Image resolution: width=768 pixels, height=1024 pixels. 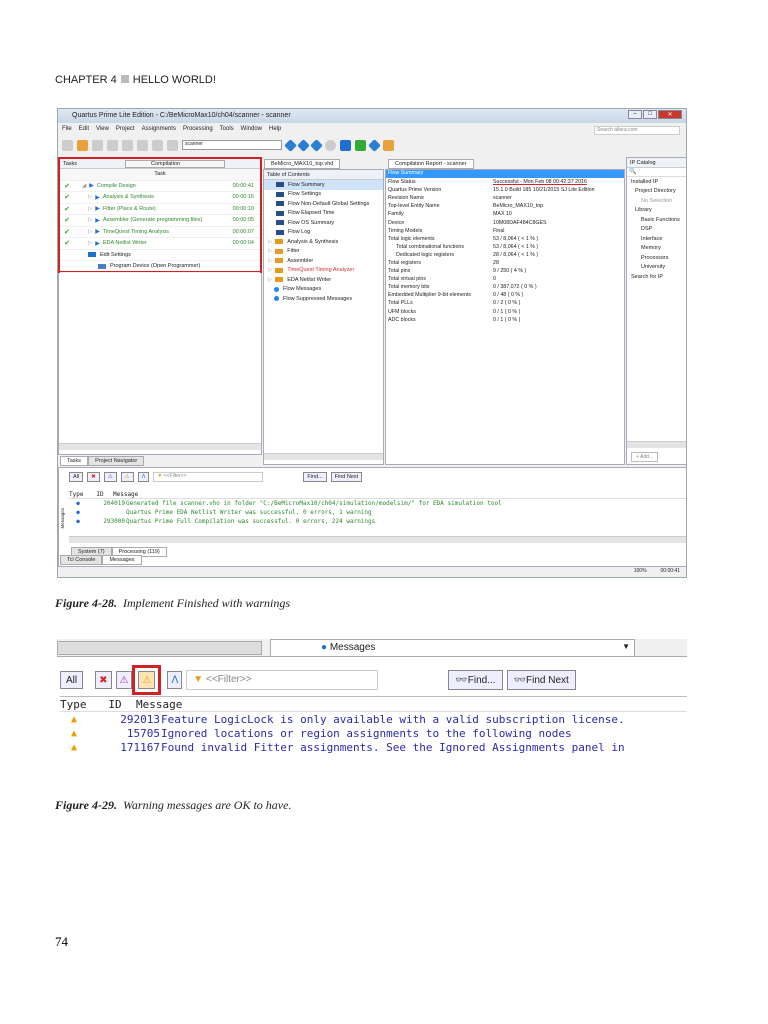 What do you see at coordinates (656, 192) in the screenshot?
I see `ip-item: Project Directory` at bounding box center [656, 192].